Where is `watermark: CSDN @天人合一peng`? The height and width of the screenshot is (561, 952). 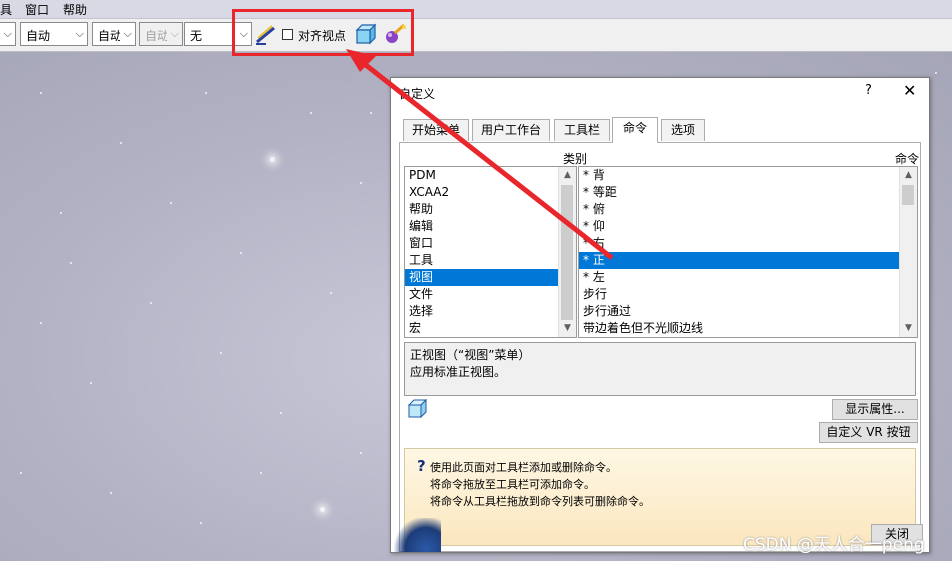
watermark: CSDN @天人合一peng is located at coordinates (834, 545).